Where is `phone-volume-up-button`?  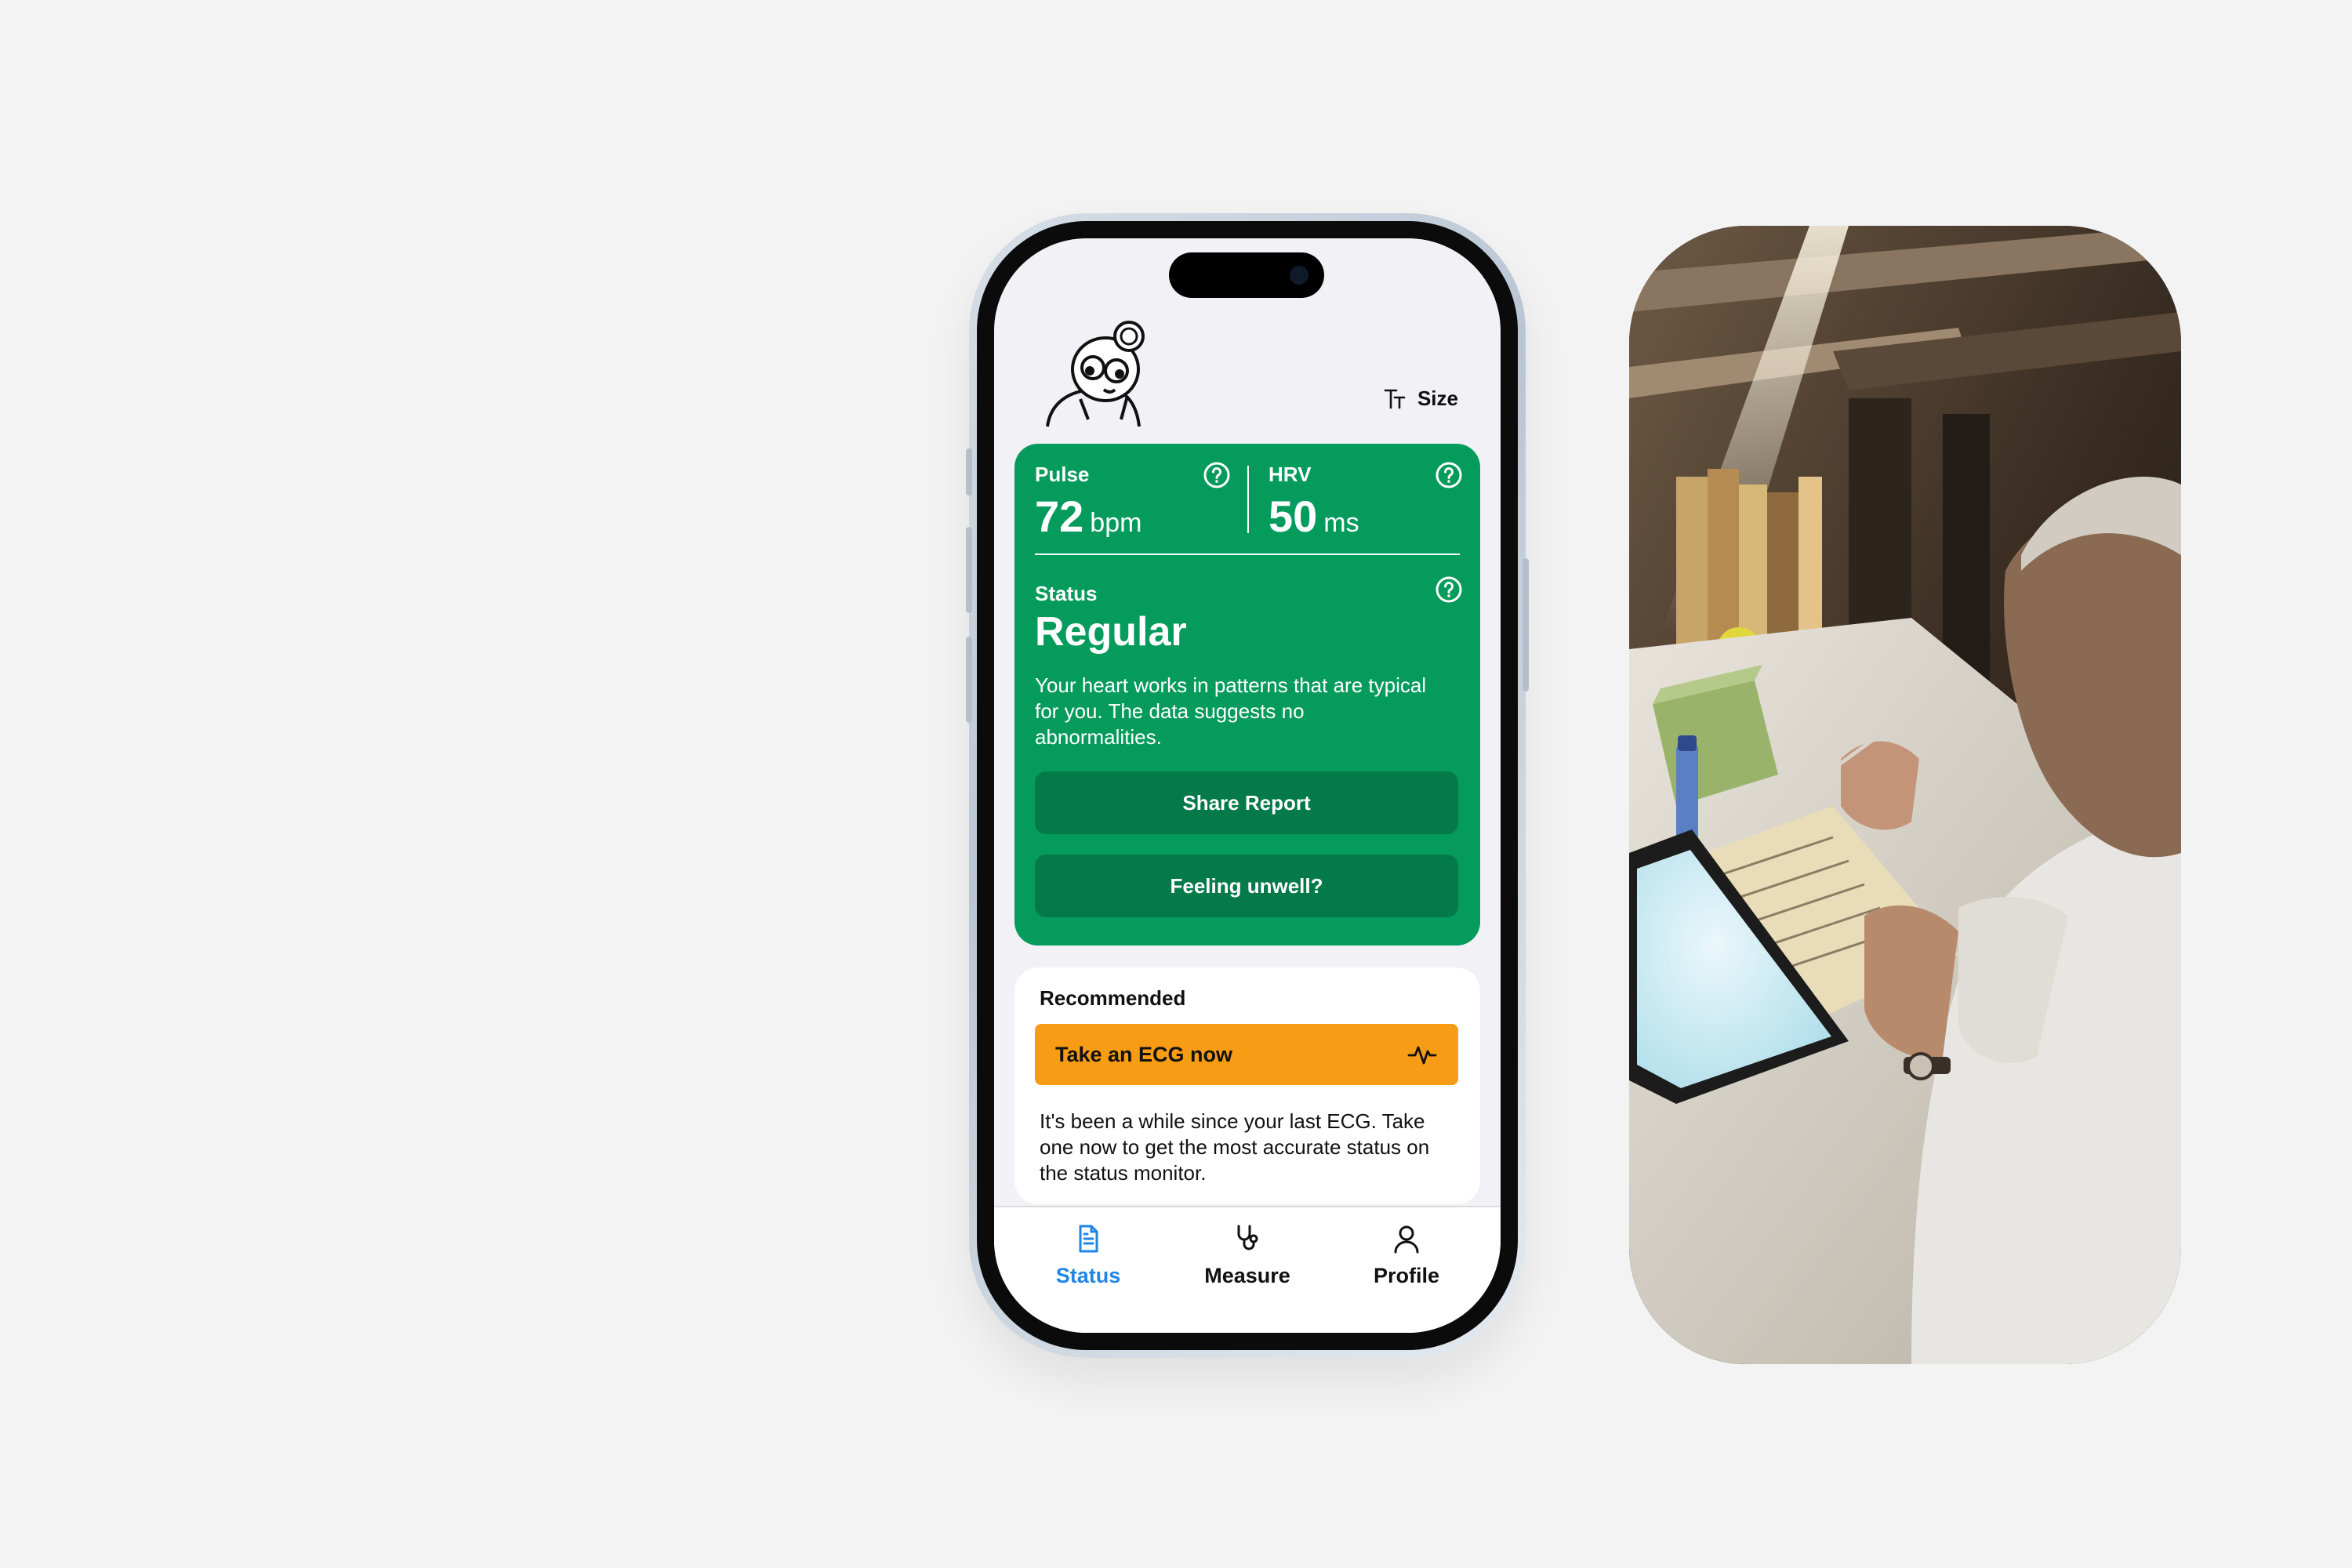 phone-volume-up-button is located at coordinates (969, 570).